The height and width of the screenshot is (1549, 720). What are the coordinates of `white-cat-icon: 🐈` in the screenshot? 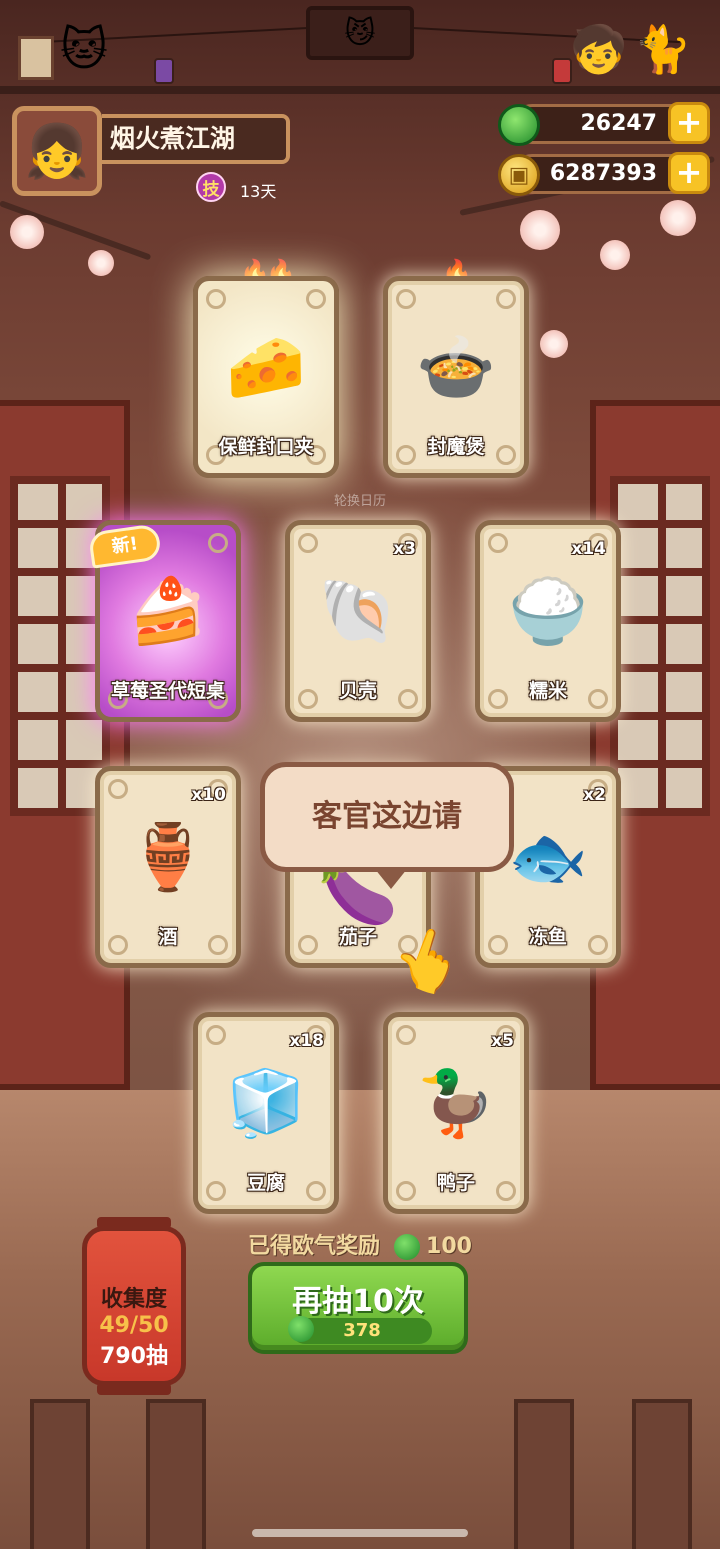 It's located at (663, 49).